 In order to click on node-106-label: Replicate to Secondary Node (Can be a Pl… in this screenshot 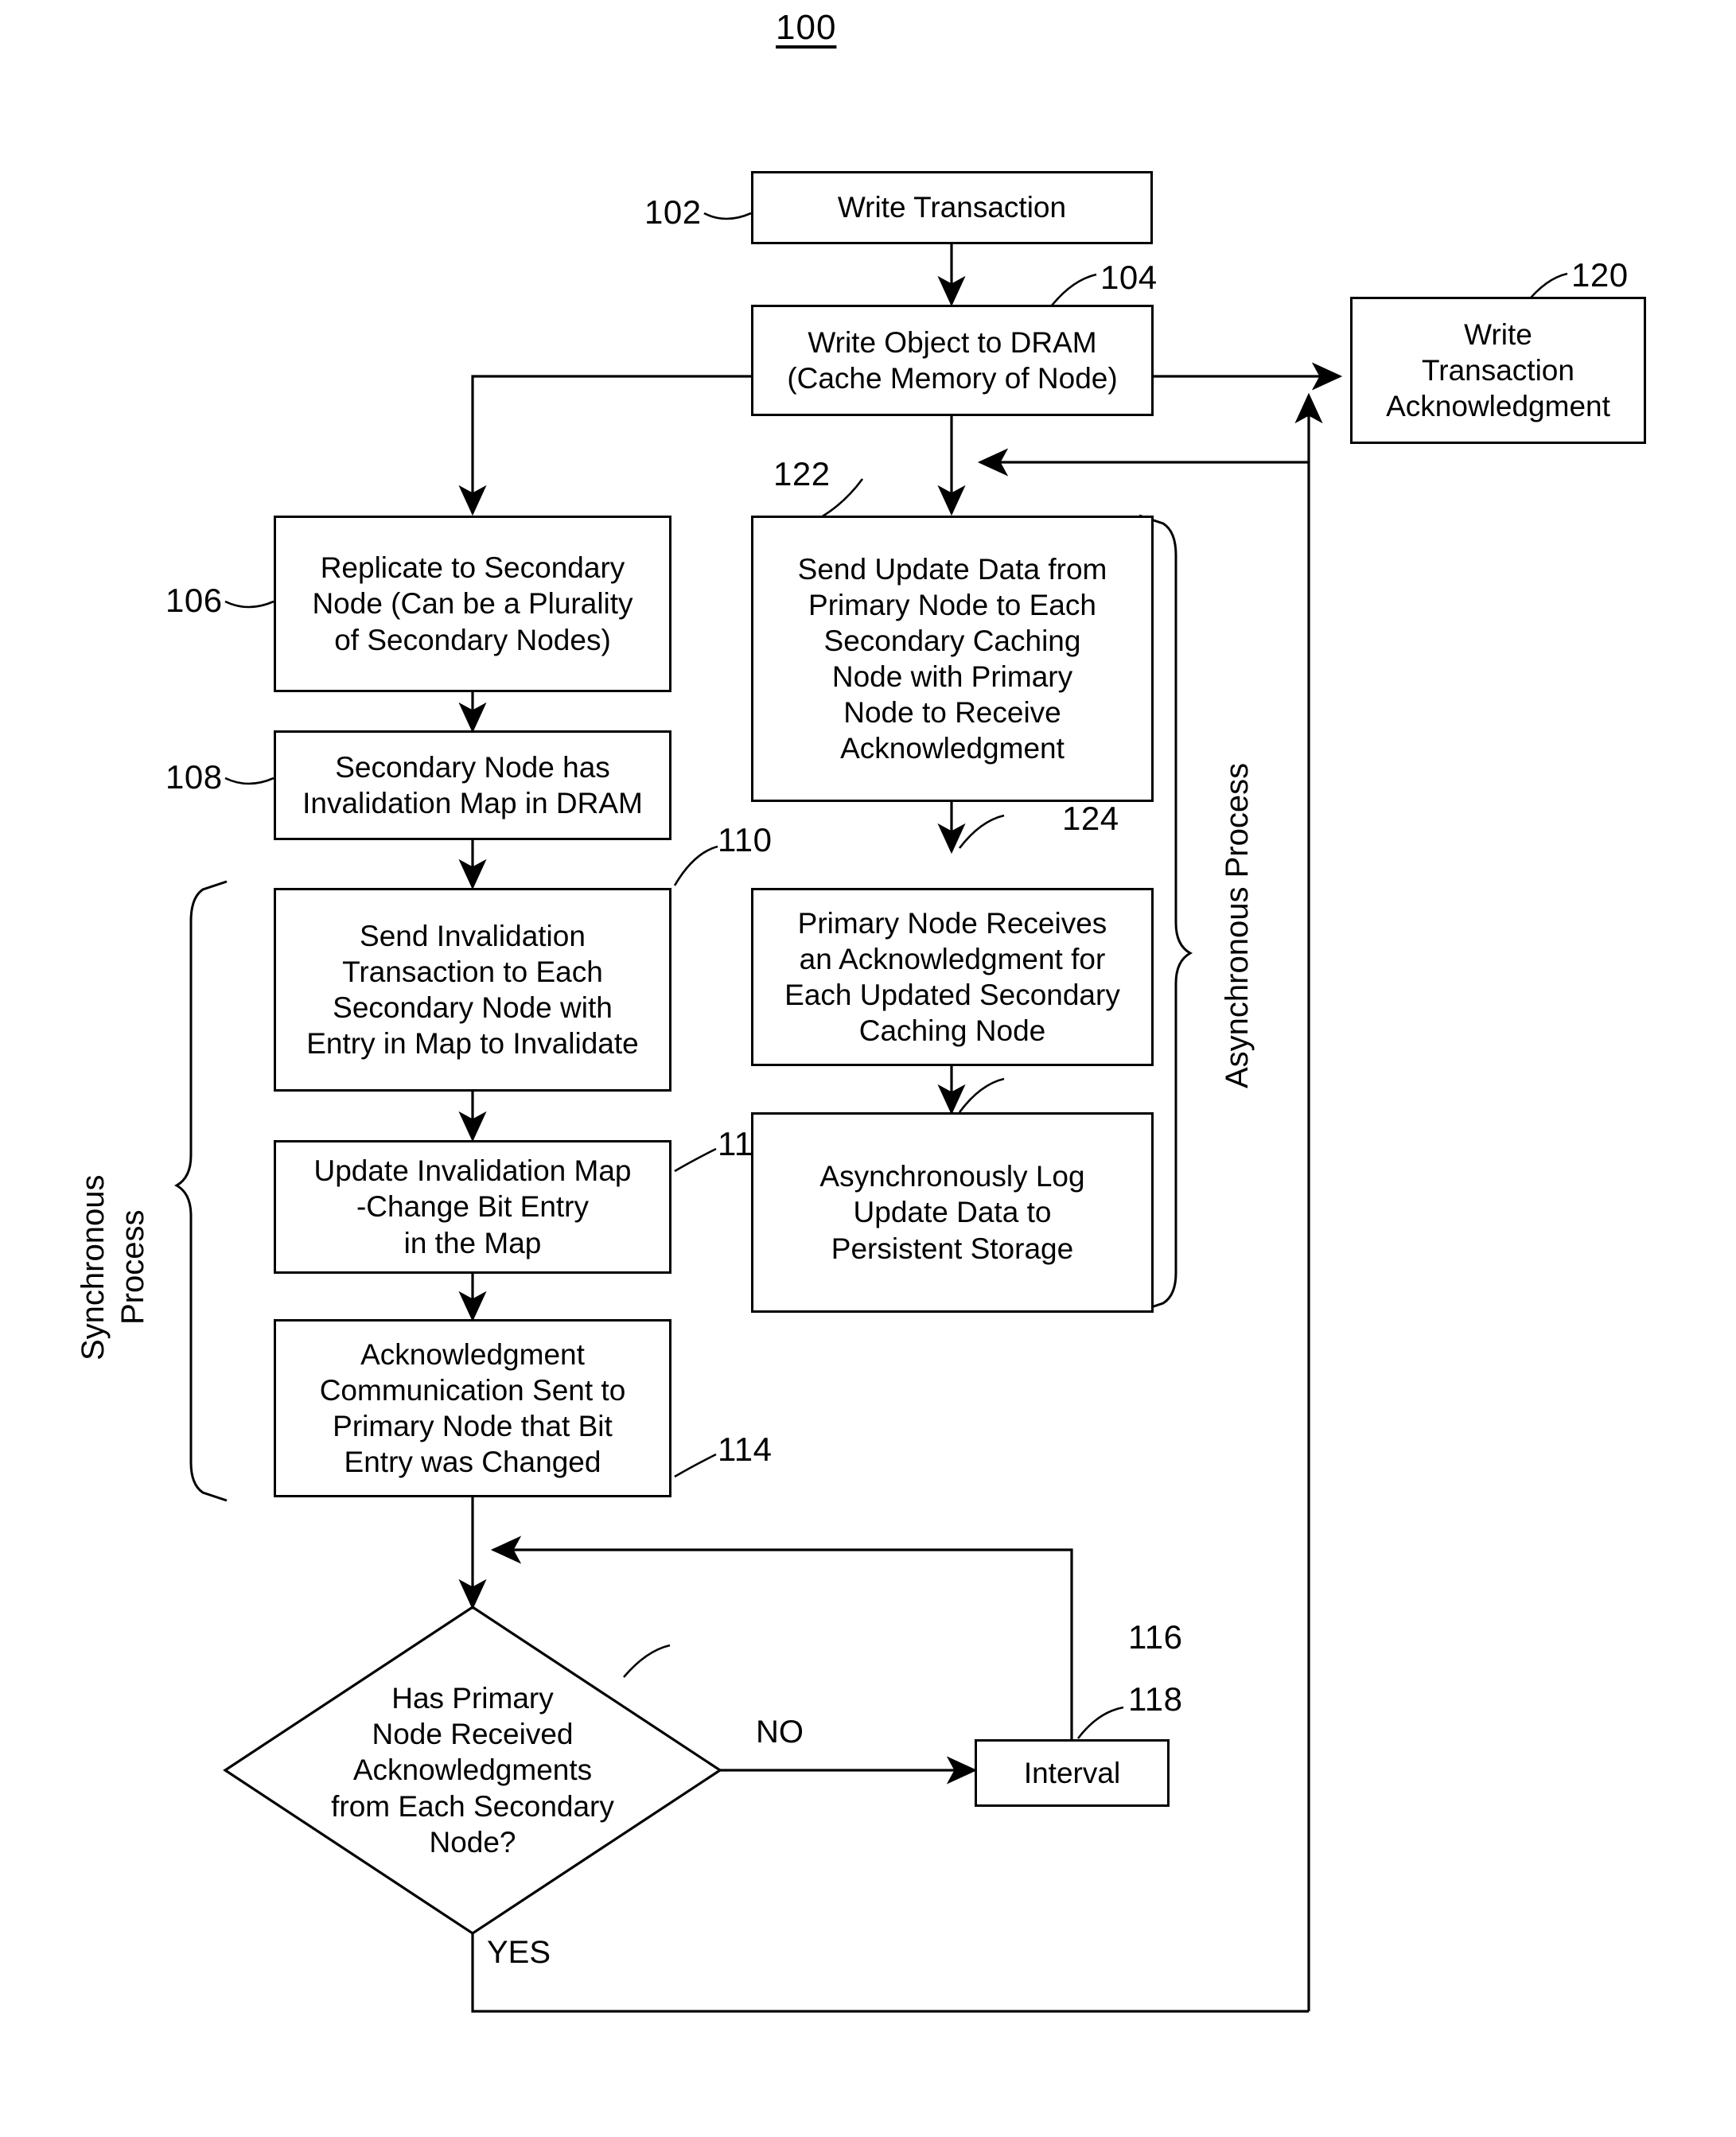, I will do `click(472, 603)`.